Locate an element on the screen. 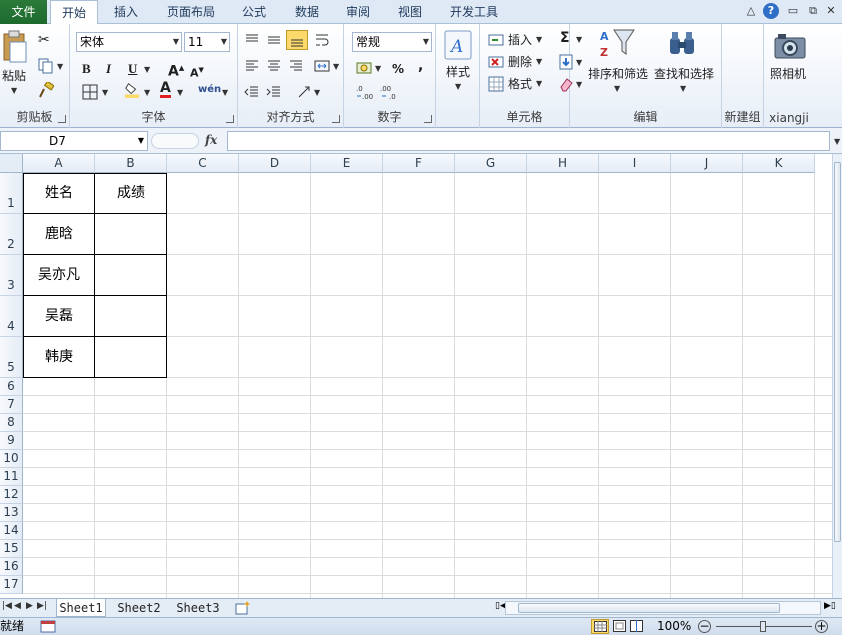 This screenshot has height=635, width=842. column-header-c: C is located at coordinates (203, 163).